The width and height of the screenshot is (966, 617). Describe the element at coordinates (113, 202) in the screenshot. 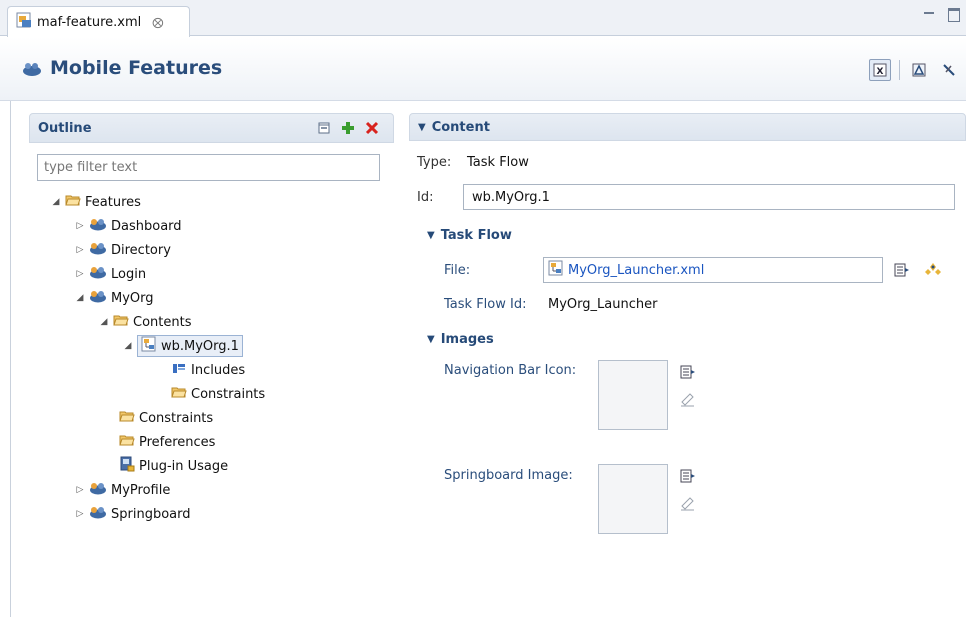

I see `tree-node-label: Features` at that location.